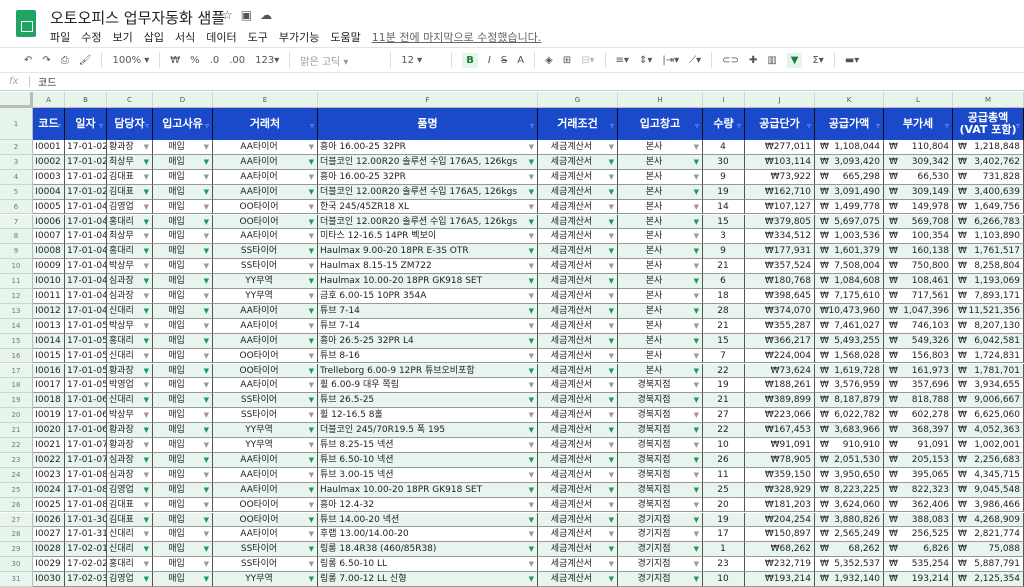  What do you see at coordinates (428, 565) in the screenshot?
I see `cell-item: 링롱 6.50-10 LL ▼` at bounding box center [428, 565].